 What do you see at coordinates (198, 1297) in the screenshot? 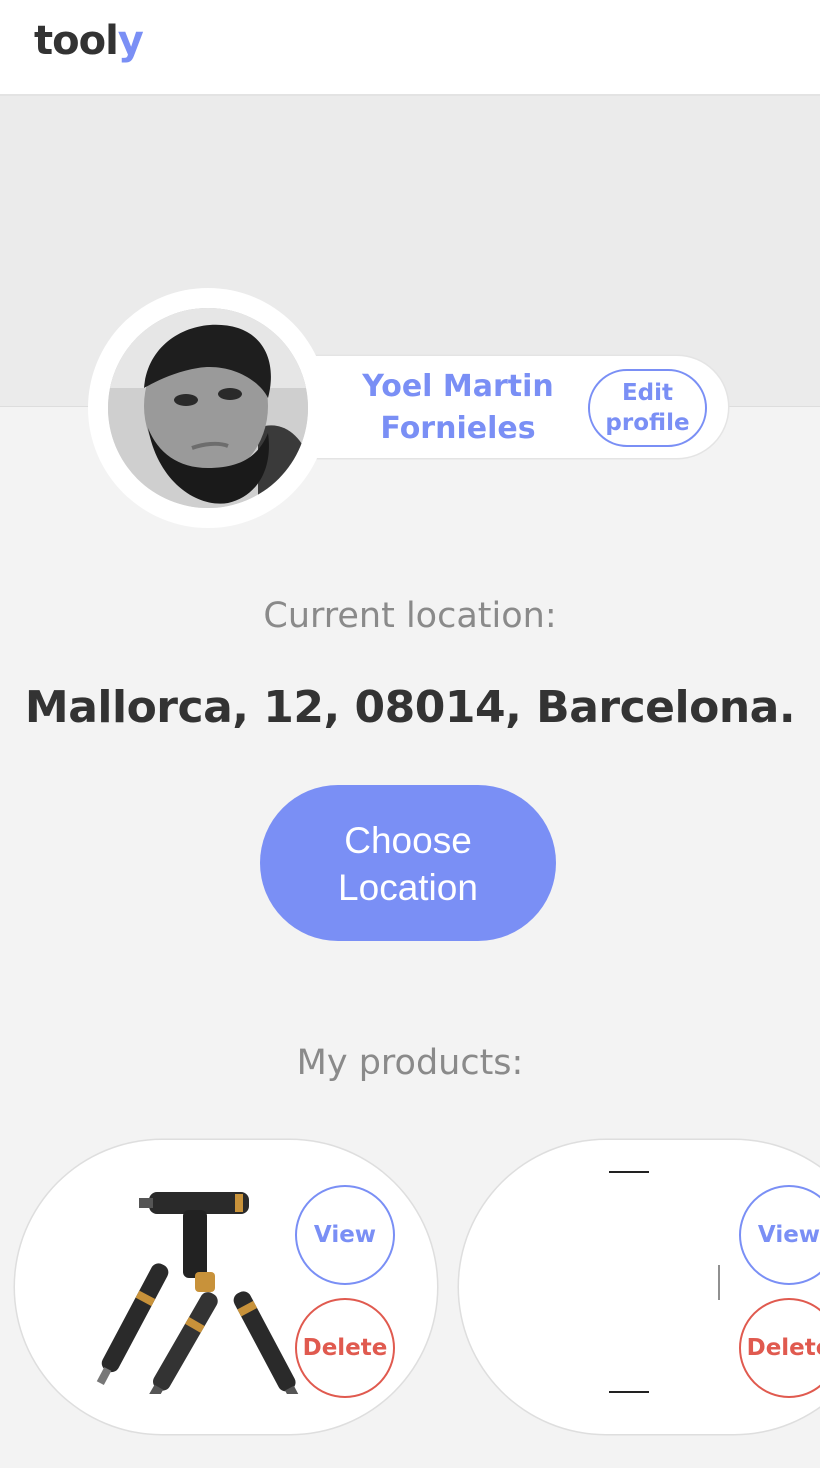
I see `power-tools-icon` at bounding box center [198, 1297].